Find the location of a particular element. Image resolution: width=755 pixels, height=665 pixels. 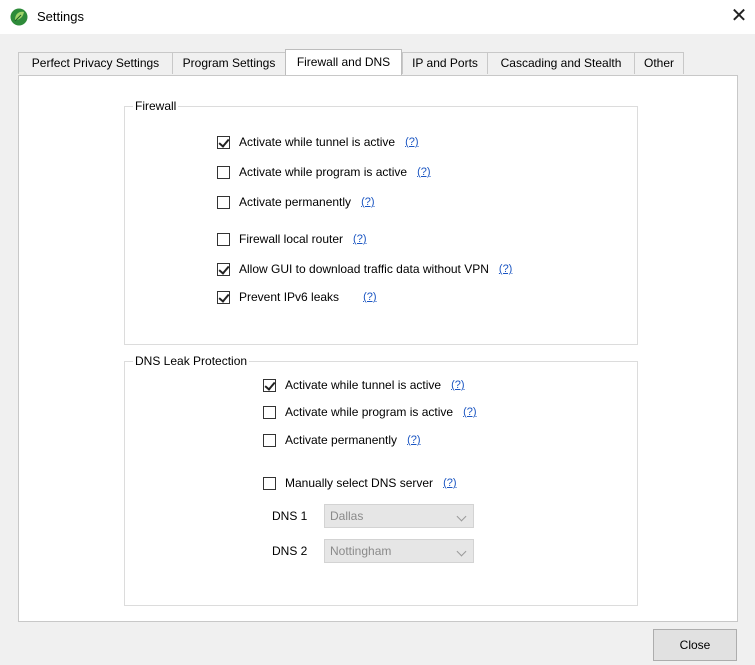

firewall-option-ipv6: Prevent IPv6 leaks (?) is located at coordinates (297, 297).